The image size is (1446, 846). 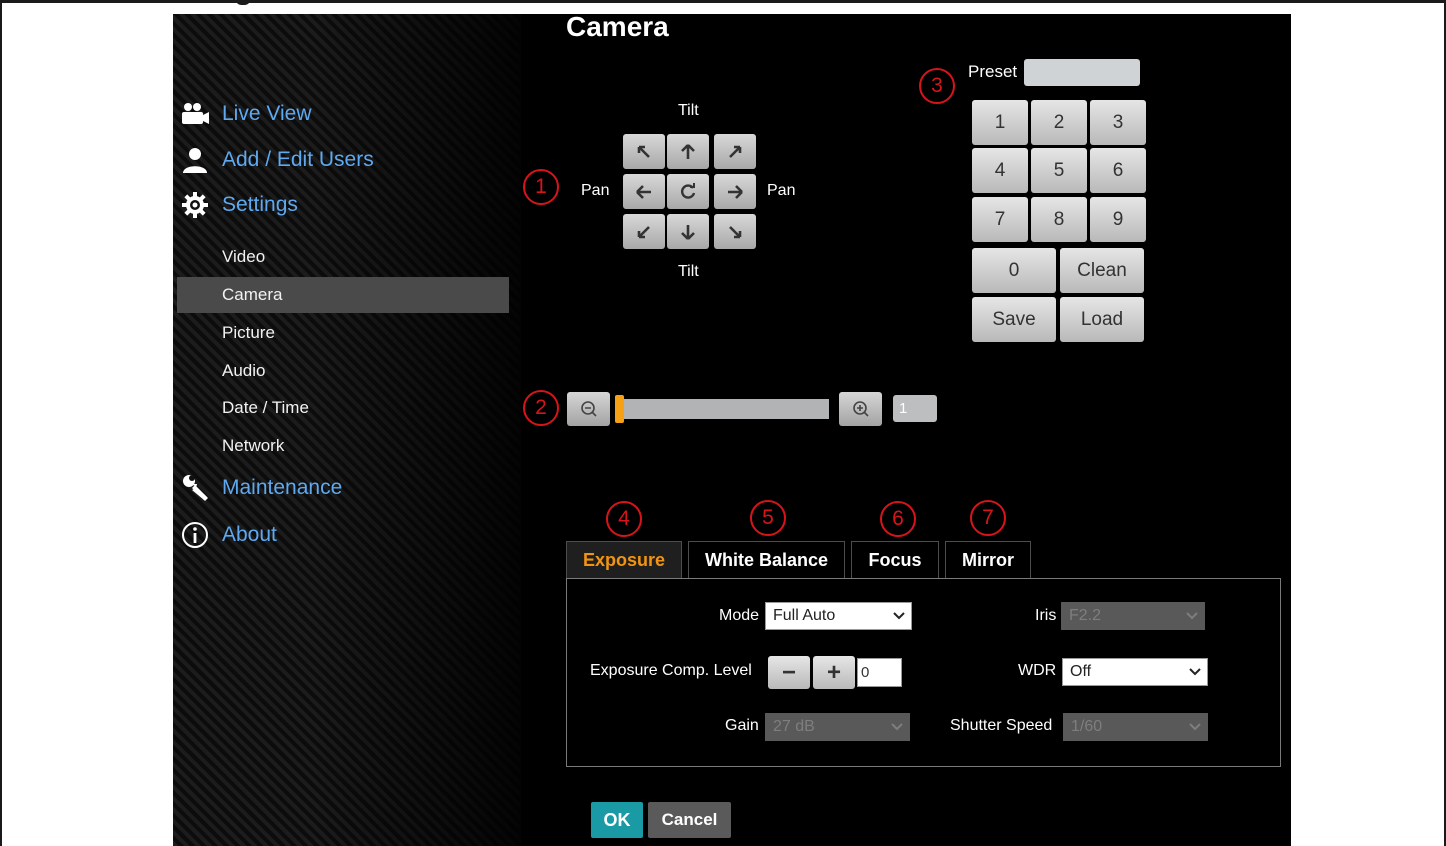 I want to click on ptz-down-right-button, so click(x=735, y=231).